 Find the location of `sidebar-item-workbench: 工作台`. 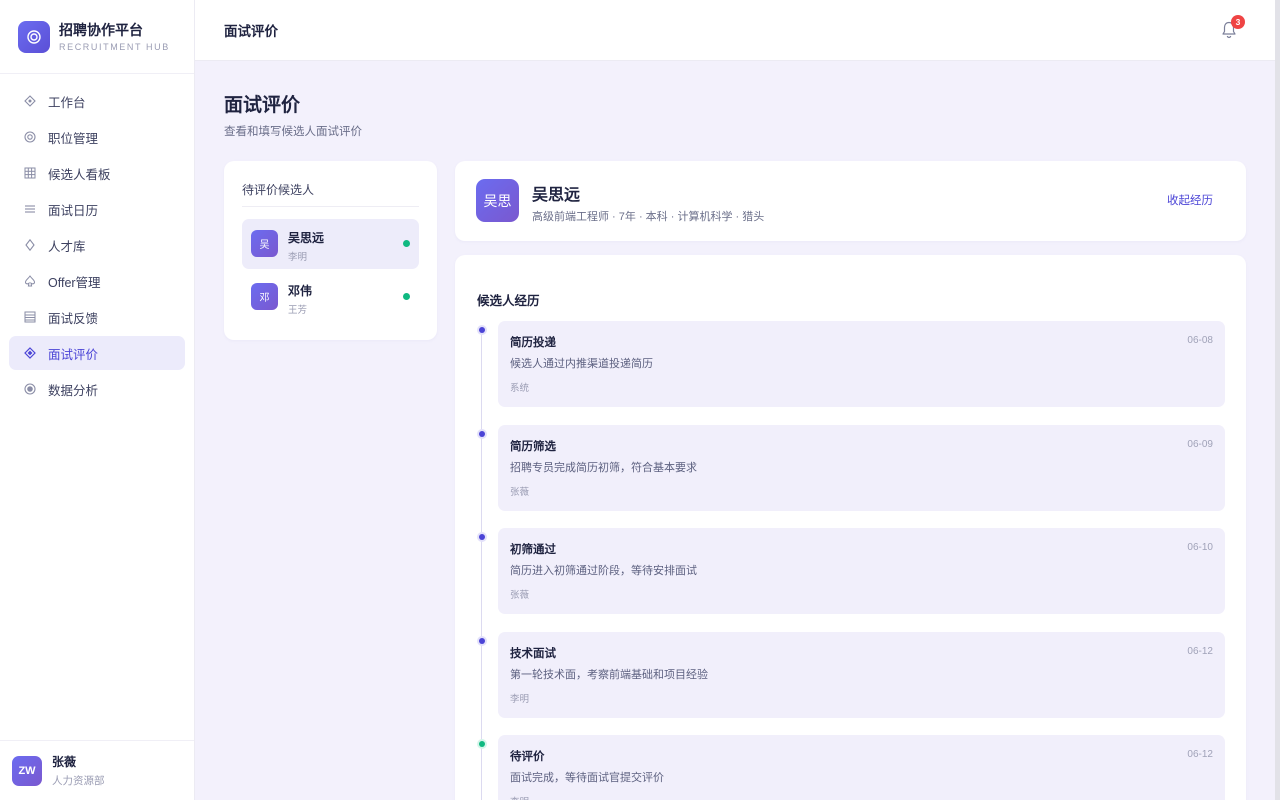

sidebar-item-workbench: 工作台 is located at coordinates (97, 101).